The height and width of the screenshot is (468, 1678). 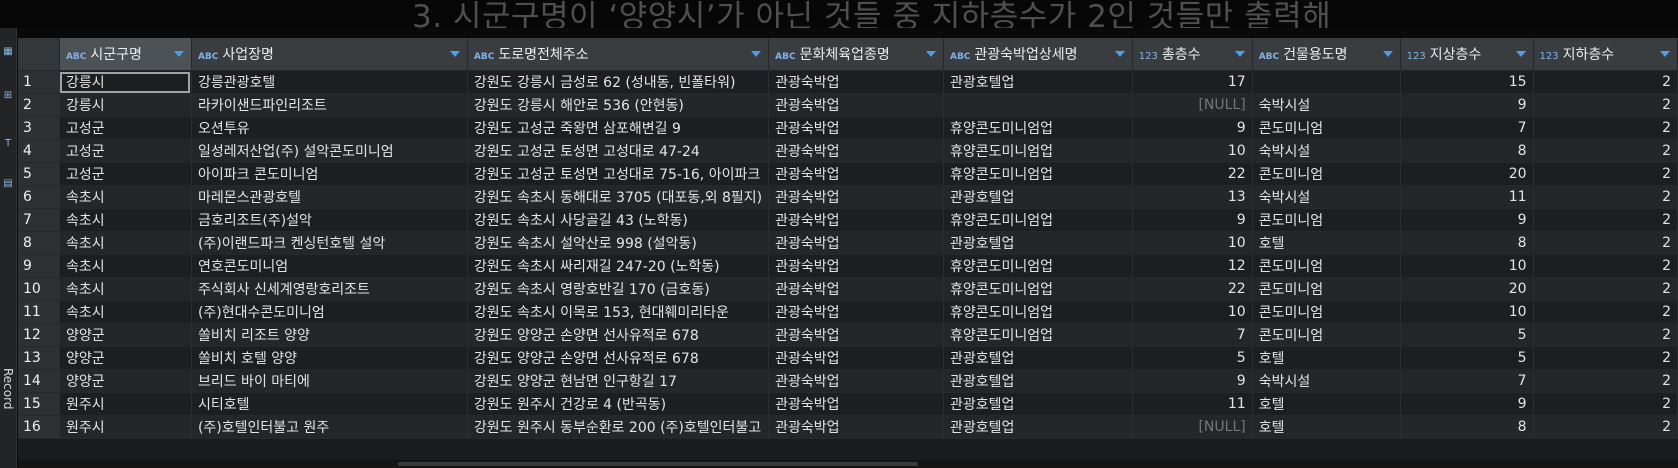 I want to click on panel-icon: ▤, so click(x=8, y=184).